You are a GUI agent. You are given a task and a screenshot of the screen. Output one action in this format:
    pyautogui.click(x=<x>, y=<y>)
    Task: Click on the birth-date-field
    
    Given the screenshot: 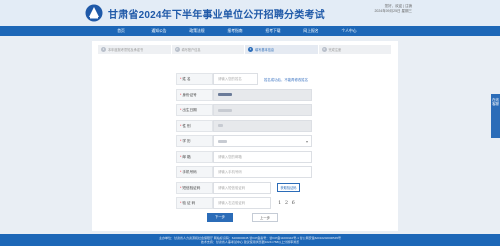 What is the action you would take?
    pyautogui.click(x=262, y=110)
    